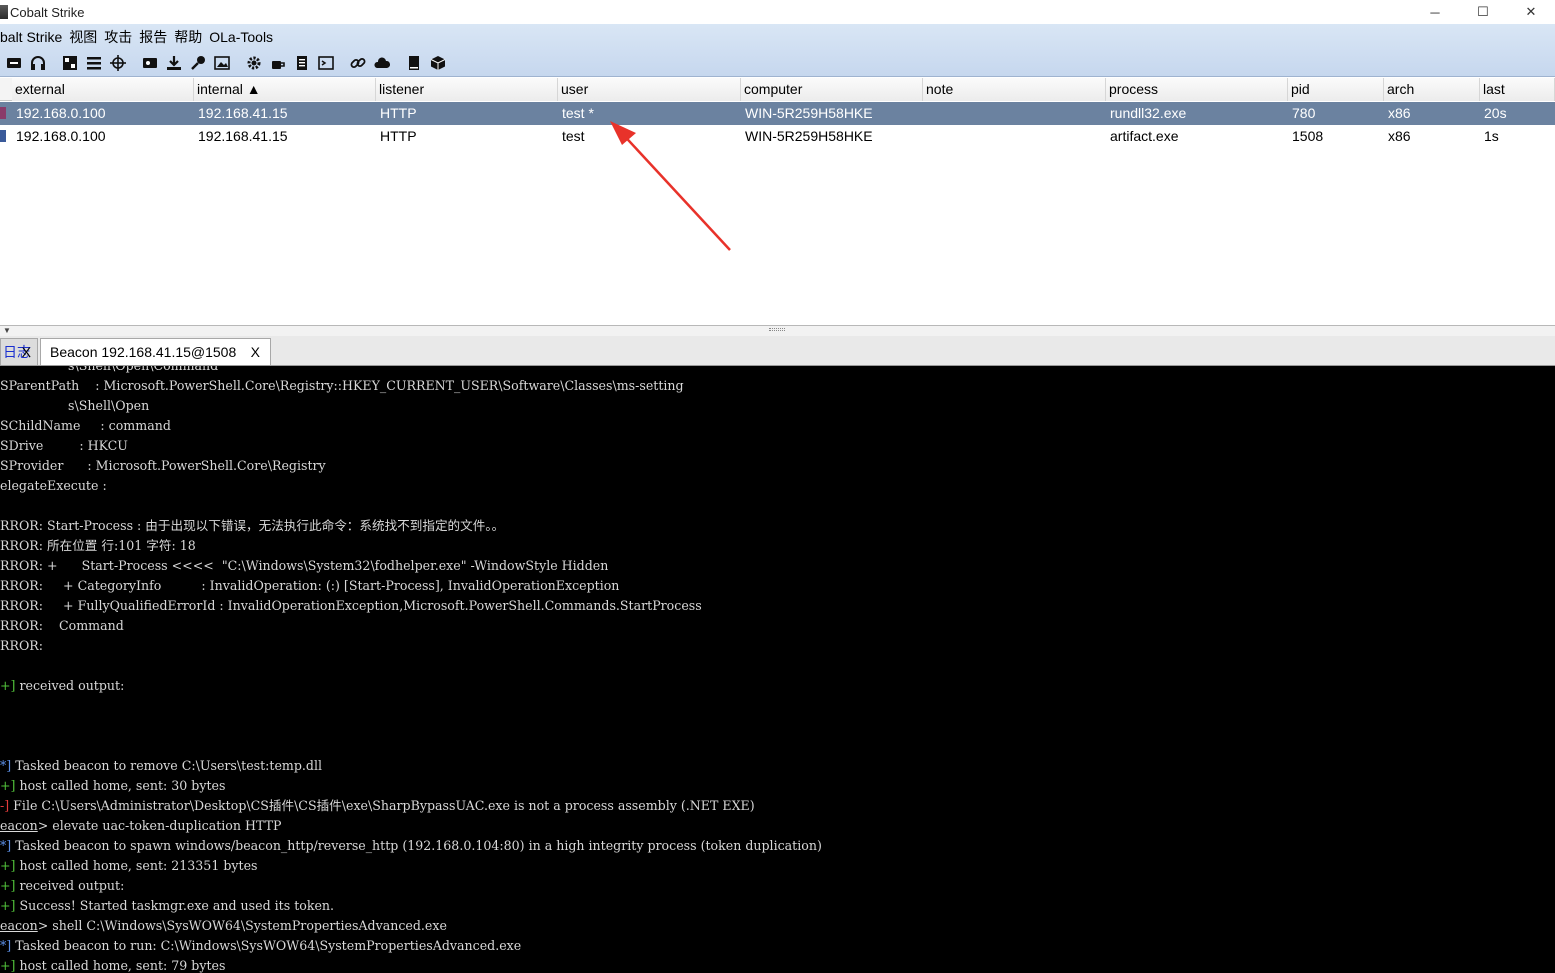 Image resolution: width=1555 pixels, height=973 pixels. I want to click on screenshot-icon, so click(222, 63).